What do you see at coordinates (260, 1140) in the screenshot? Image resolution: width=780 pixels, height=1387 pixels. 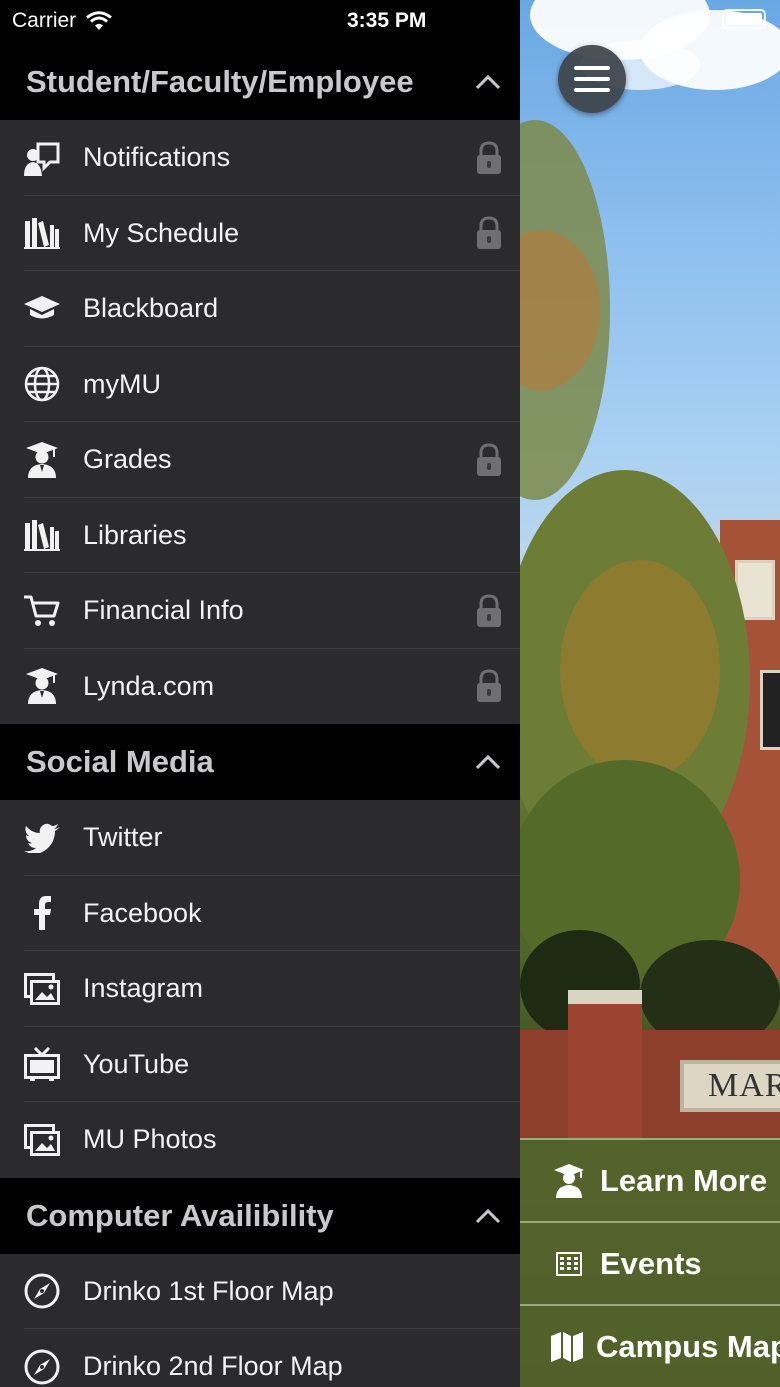 I see `menu-item-mu-photos: MU Photos` at bounding box center [260, 1140].